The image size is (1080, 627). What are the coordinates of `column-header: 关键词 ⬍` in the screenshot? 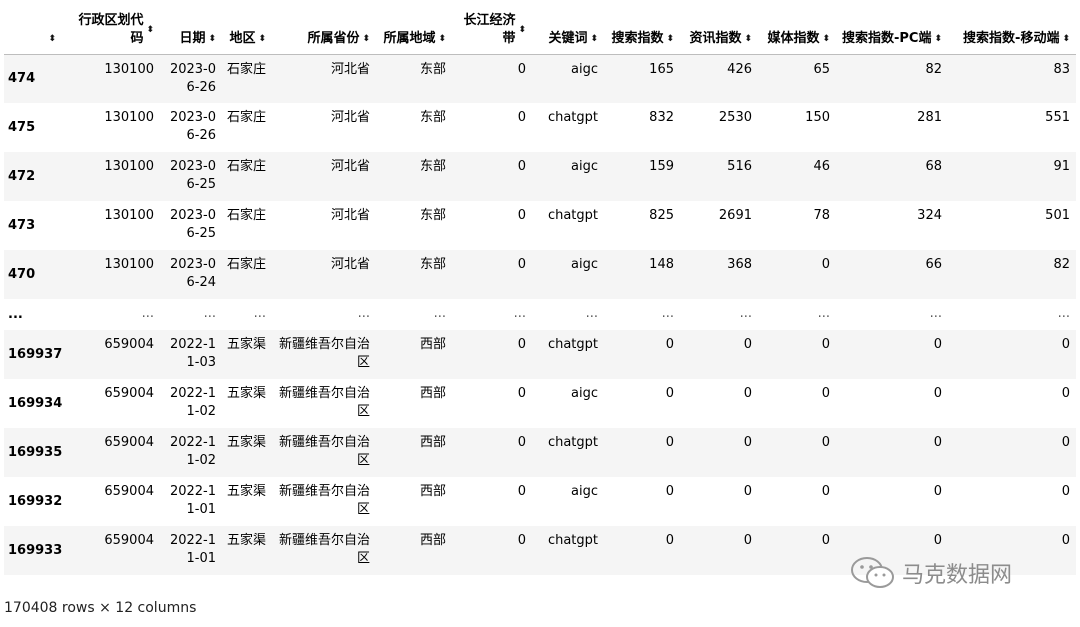 It's located at (568, 31).